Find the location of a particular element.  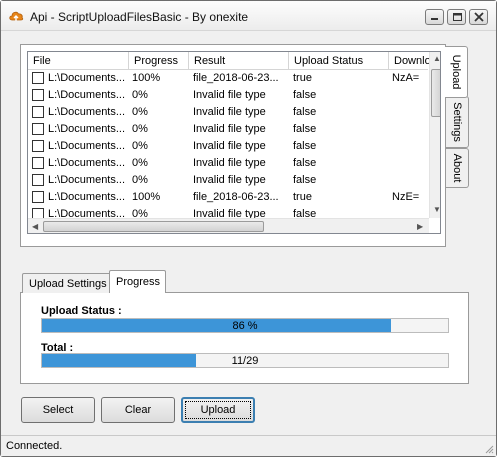

cloud-upload-icon is located at coordinates (16, 16).